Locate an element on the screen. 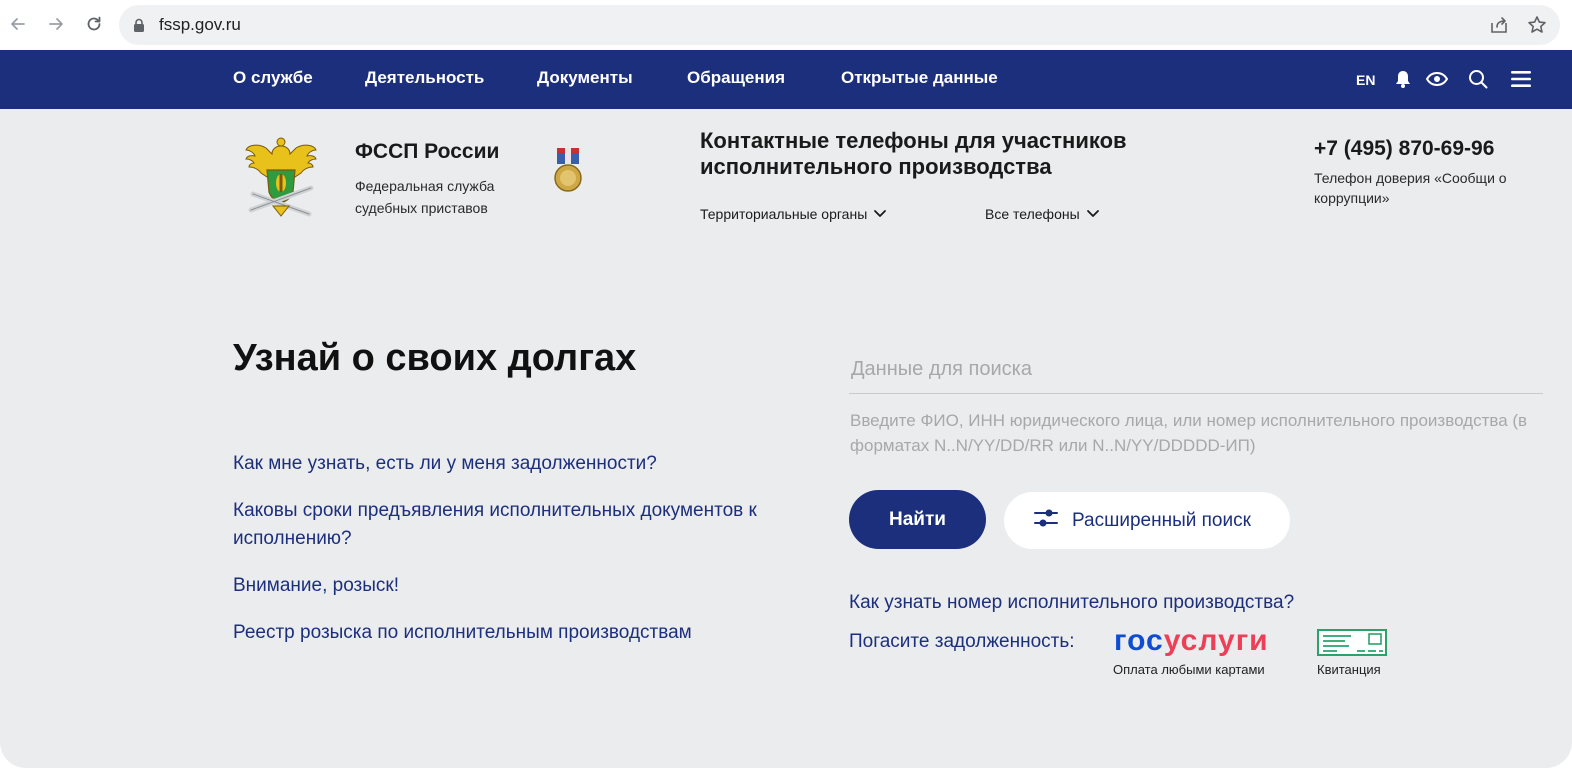 The width and height of the screenshot is (1572, 768). bell-icon is located at coordinates (1403, 79).